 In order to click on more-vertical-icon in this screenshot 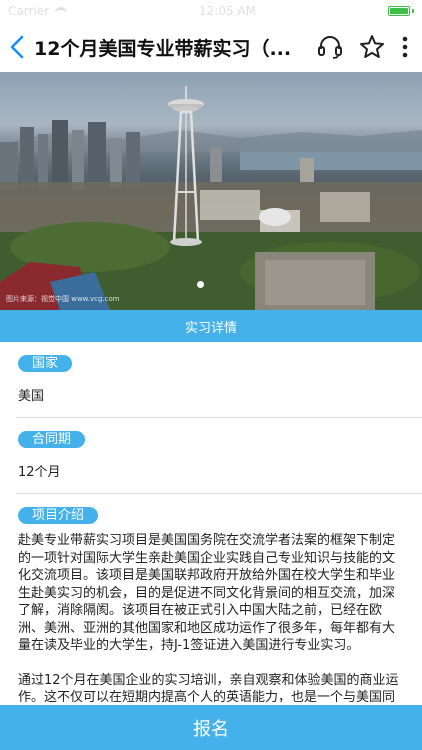, I will do `click(405, 47)`.